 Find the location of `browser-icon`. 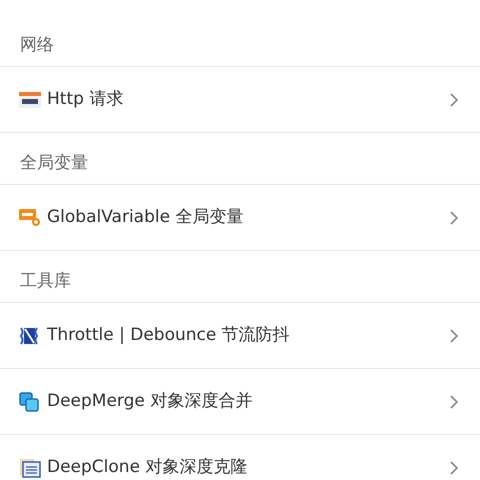

browser-icon is located at coordinates (30, 100).